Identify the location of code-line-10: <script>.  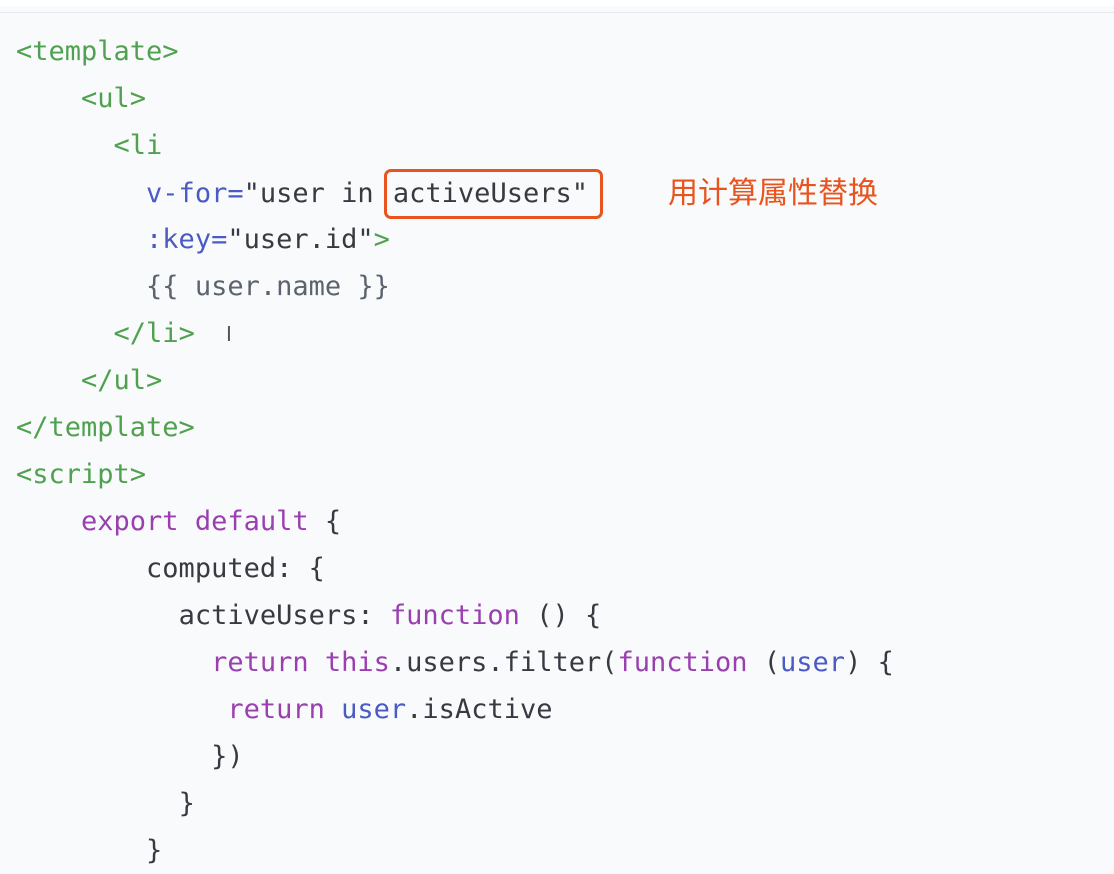
(455, 474).